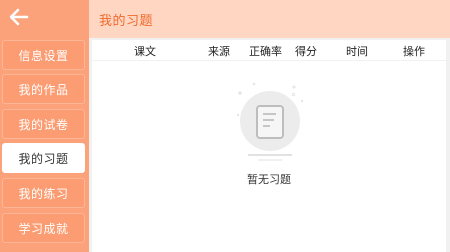 This screenshot has width=450, height=252. What do you see at coordinates (269, 179) in the screenshot?
I see `empty-state-message: 暂无习题` at bounding box center [269, 179].